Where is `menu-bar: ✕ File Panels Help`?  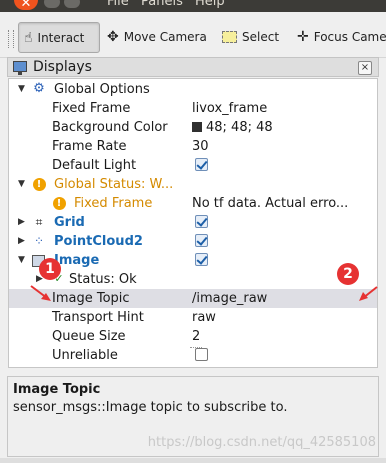 menu-bar: ✕ File Panels Help is located at coordinates (193, 6).